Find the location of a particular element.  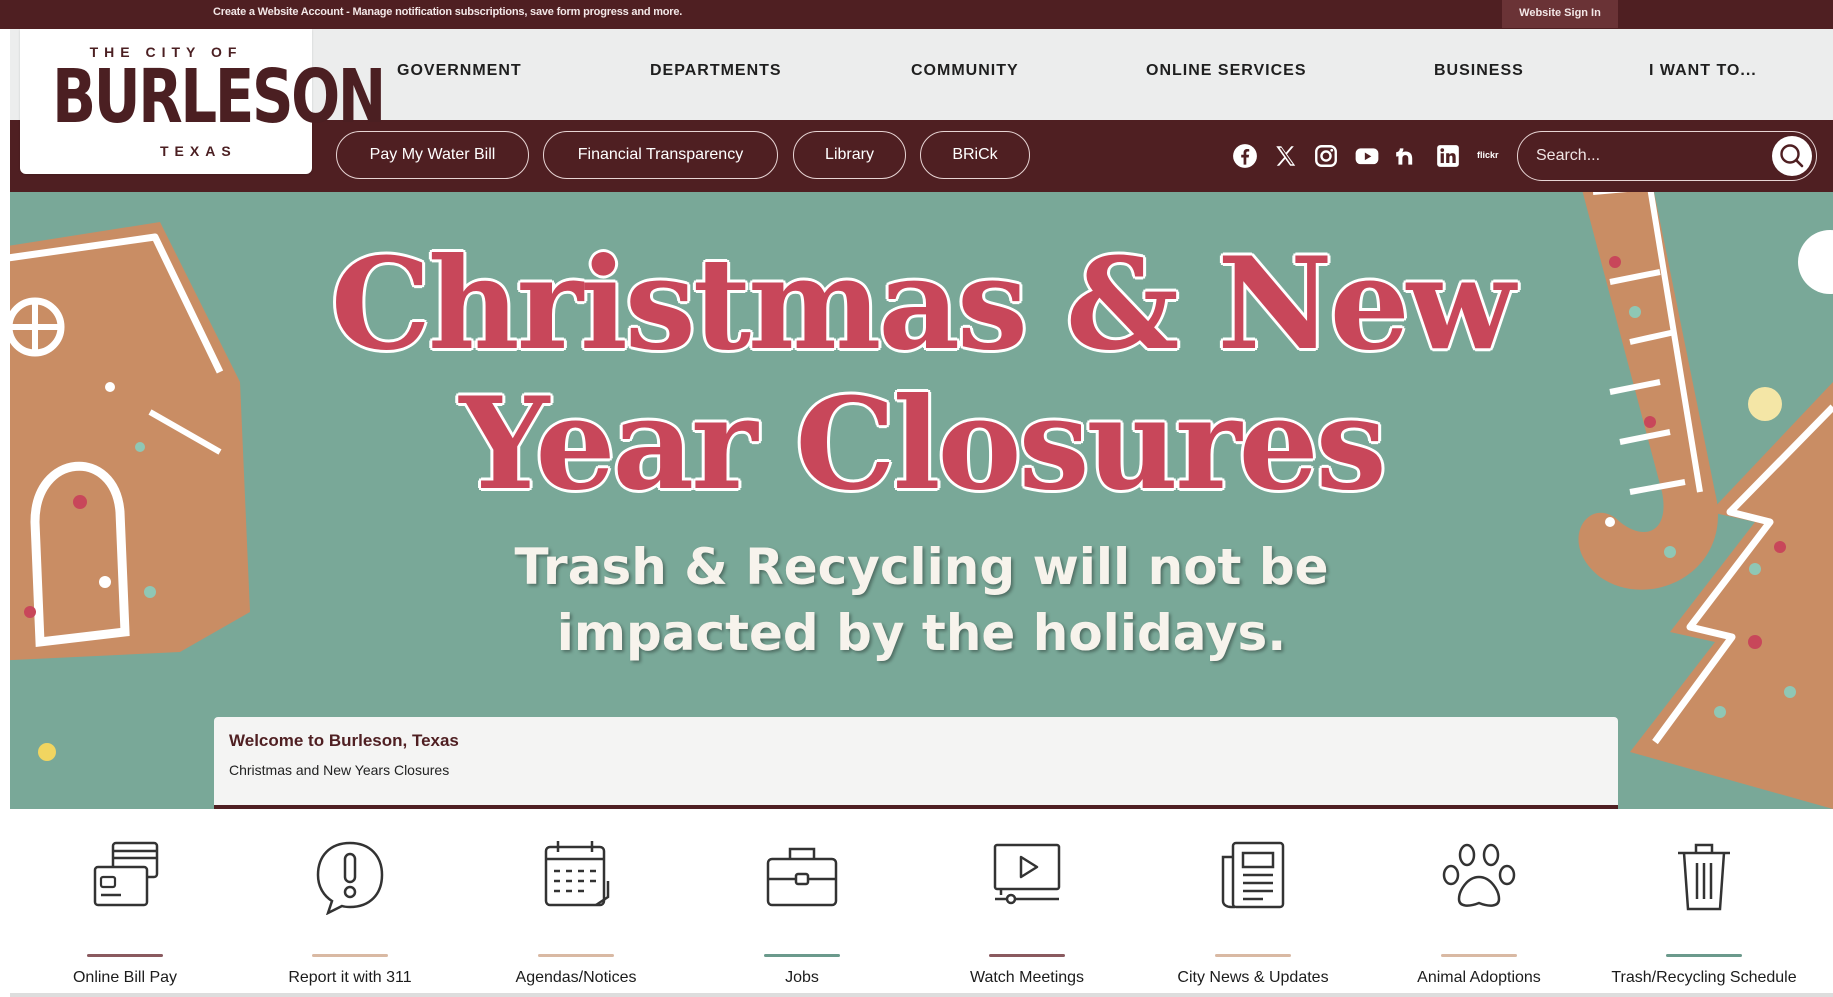

logo-state: TEXAS is located at coordinates (198, 151).